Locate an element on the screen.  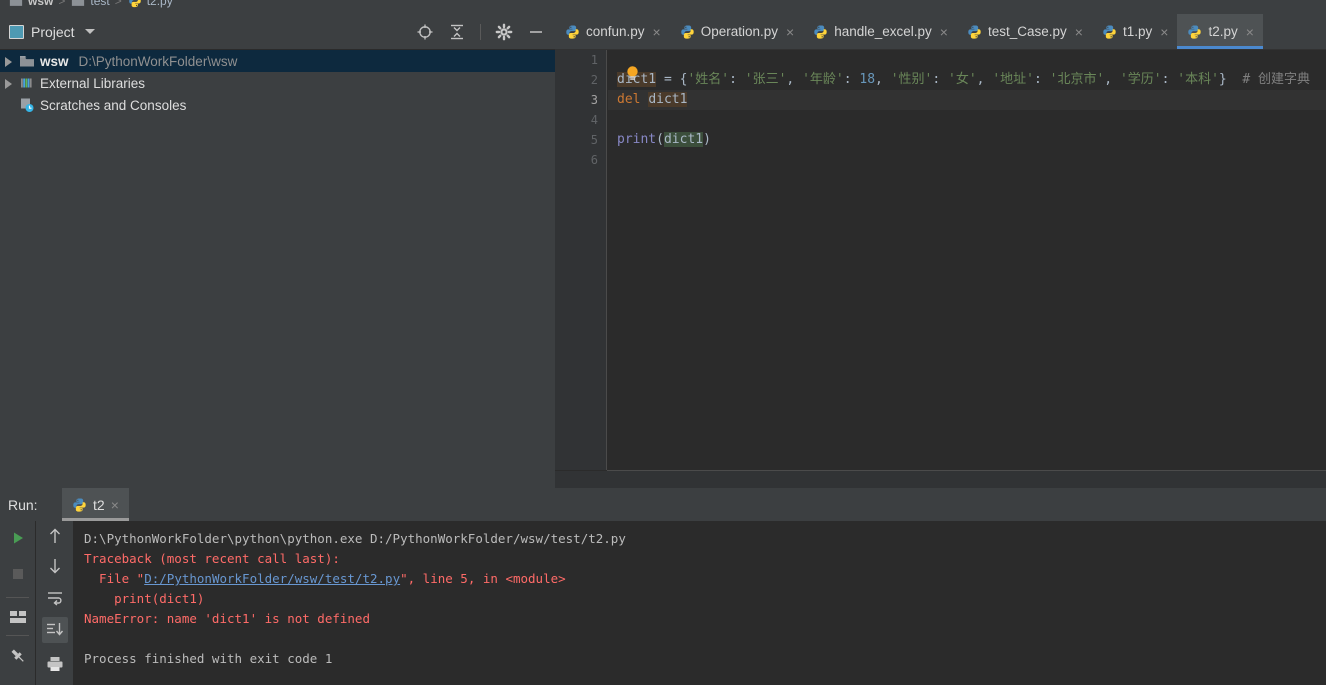
toolbar-divider is located at coordinates (17, 635).